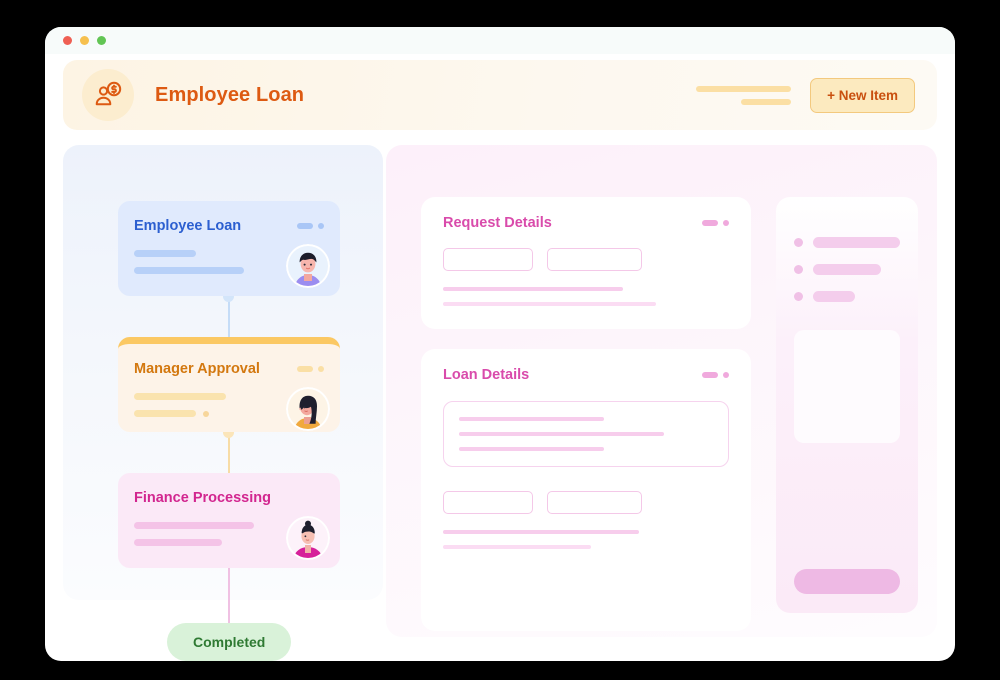 The image size is (1000, 680). I want to click on header-skeleton, so click(744, 95).